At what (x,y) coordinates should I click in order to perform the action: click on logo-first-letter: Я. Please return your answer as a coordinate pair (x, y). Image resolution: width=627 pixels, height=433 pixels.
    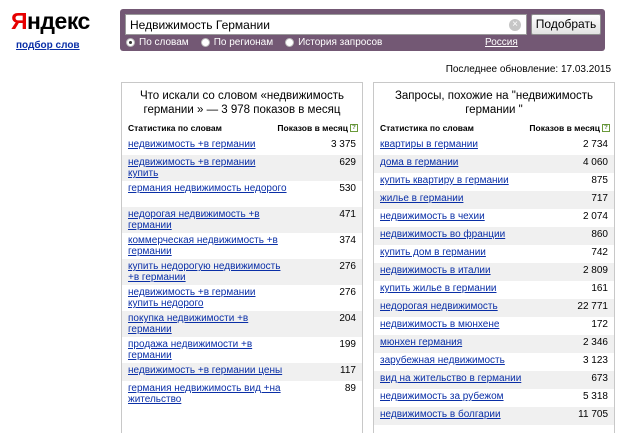
    Looking at the image, I should click on (19, 21).